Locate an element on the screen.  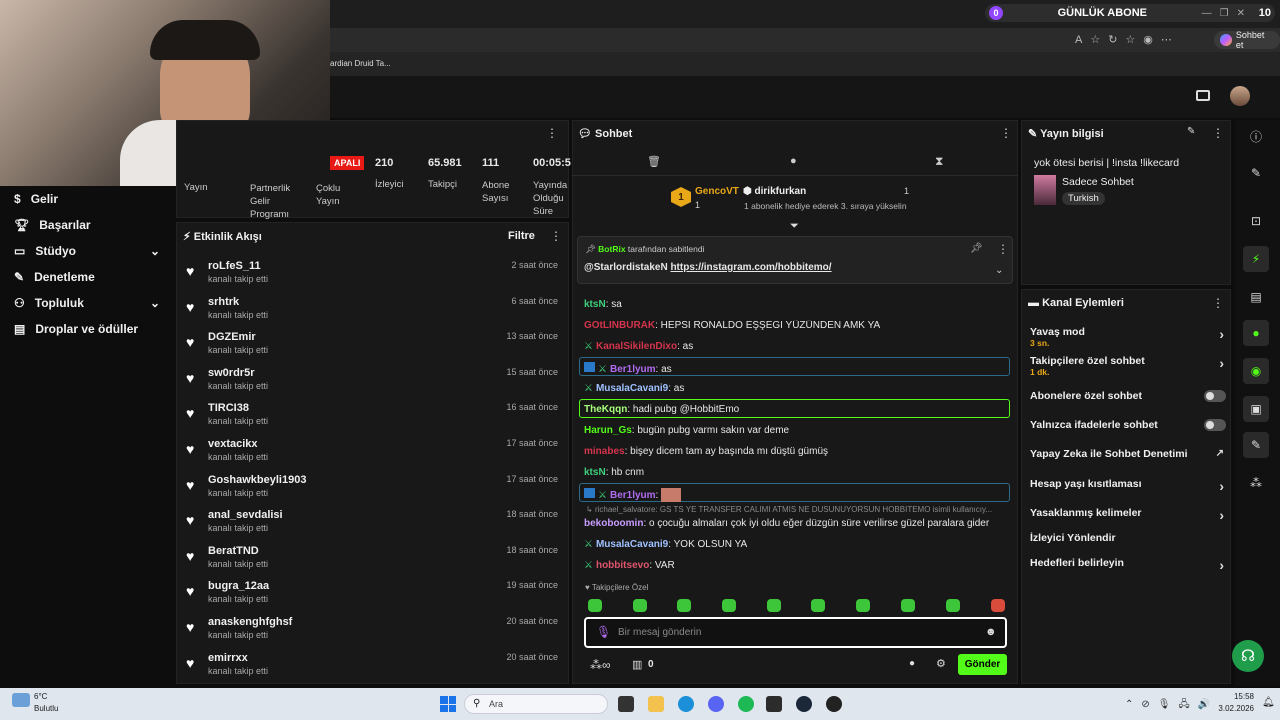
channel-action-item: Yapay Zeka ile Sohbet Denetimi ↗ is located at coordinates (1128, 459).